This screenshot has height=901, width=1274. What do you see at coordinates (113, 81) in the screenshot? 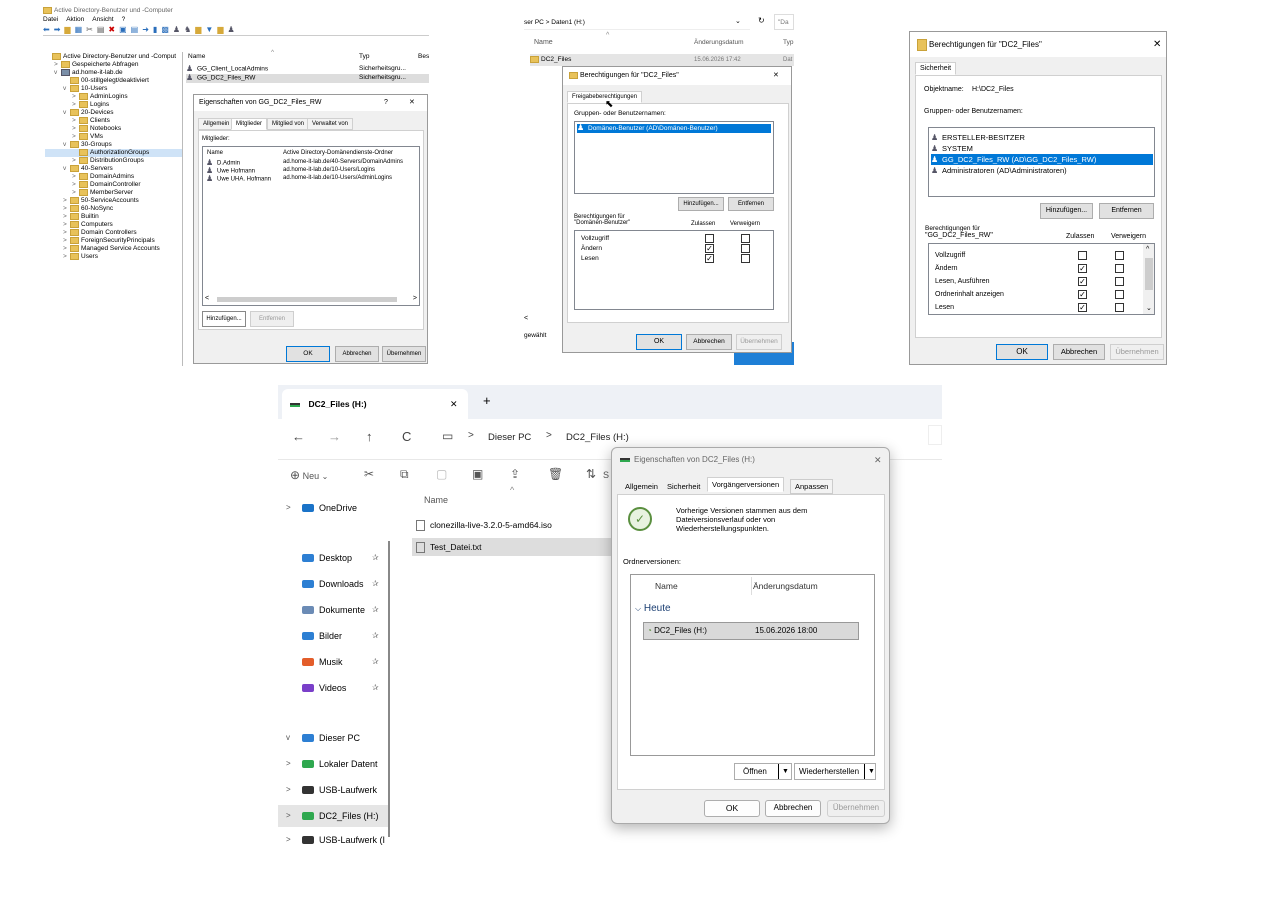
I see `tree-item: 00-stillgelegt/deaktiviert` at bounding box center [113, 81].